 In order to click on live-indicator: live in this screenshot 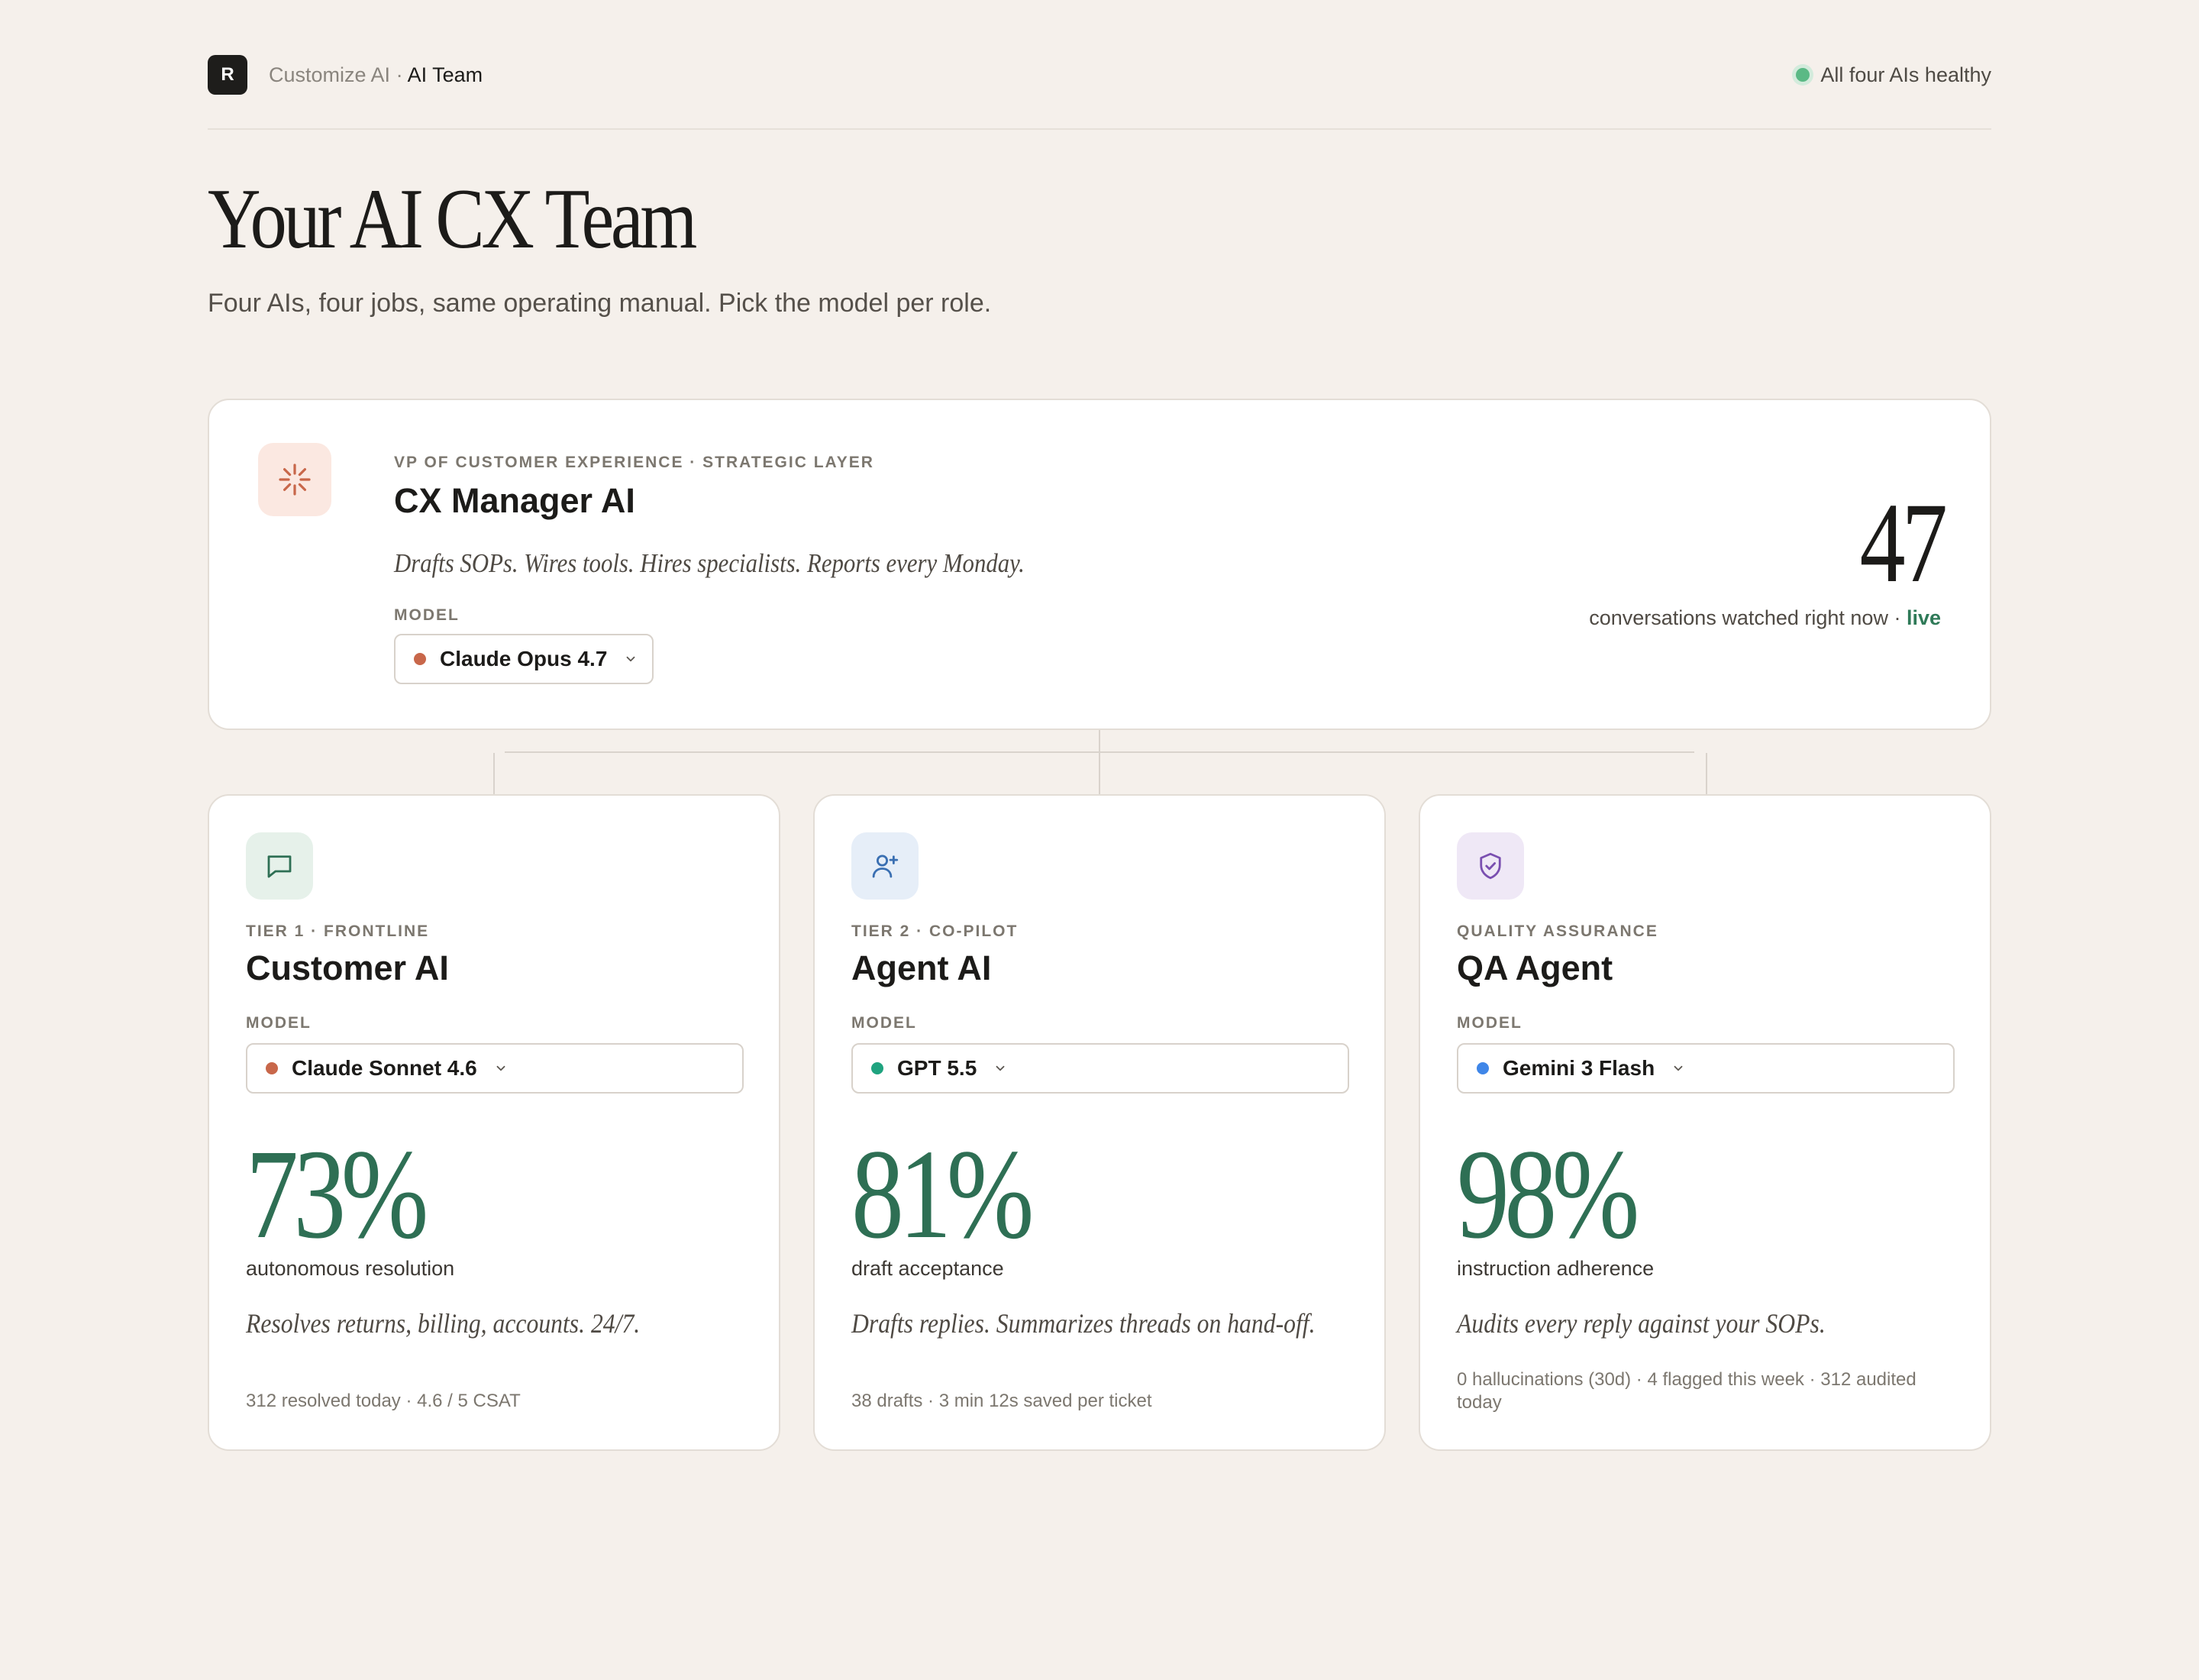, I will do `click(1924, 617)`.